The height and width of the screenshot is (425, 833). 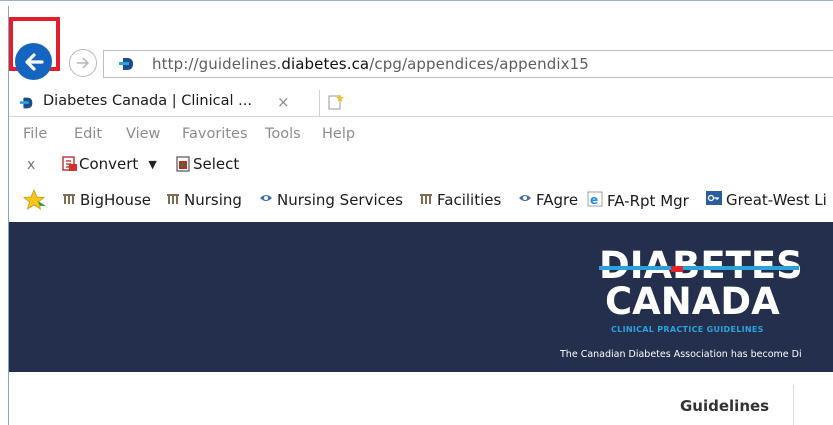 I want to click on favorite-nursing-services: Nursing Services, so click(x=331, y=200).